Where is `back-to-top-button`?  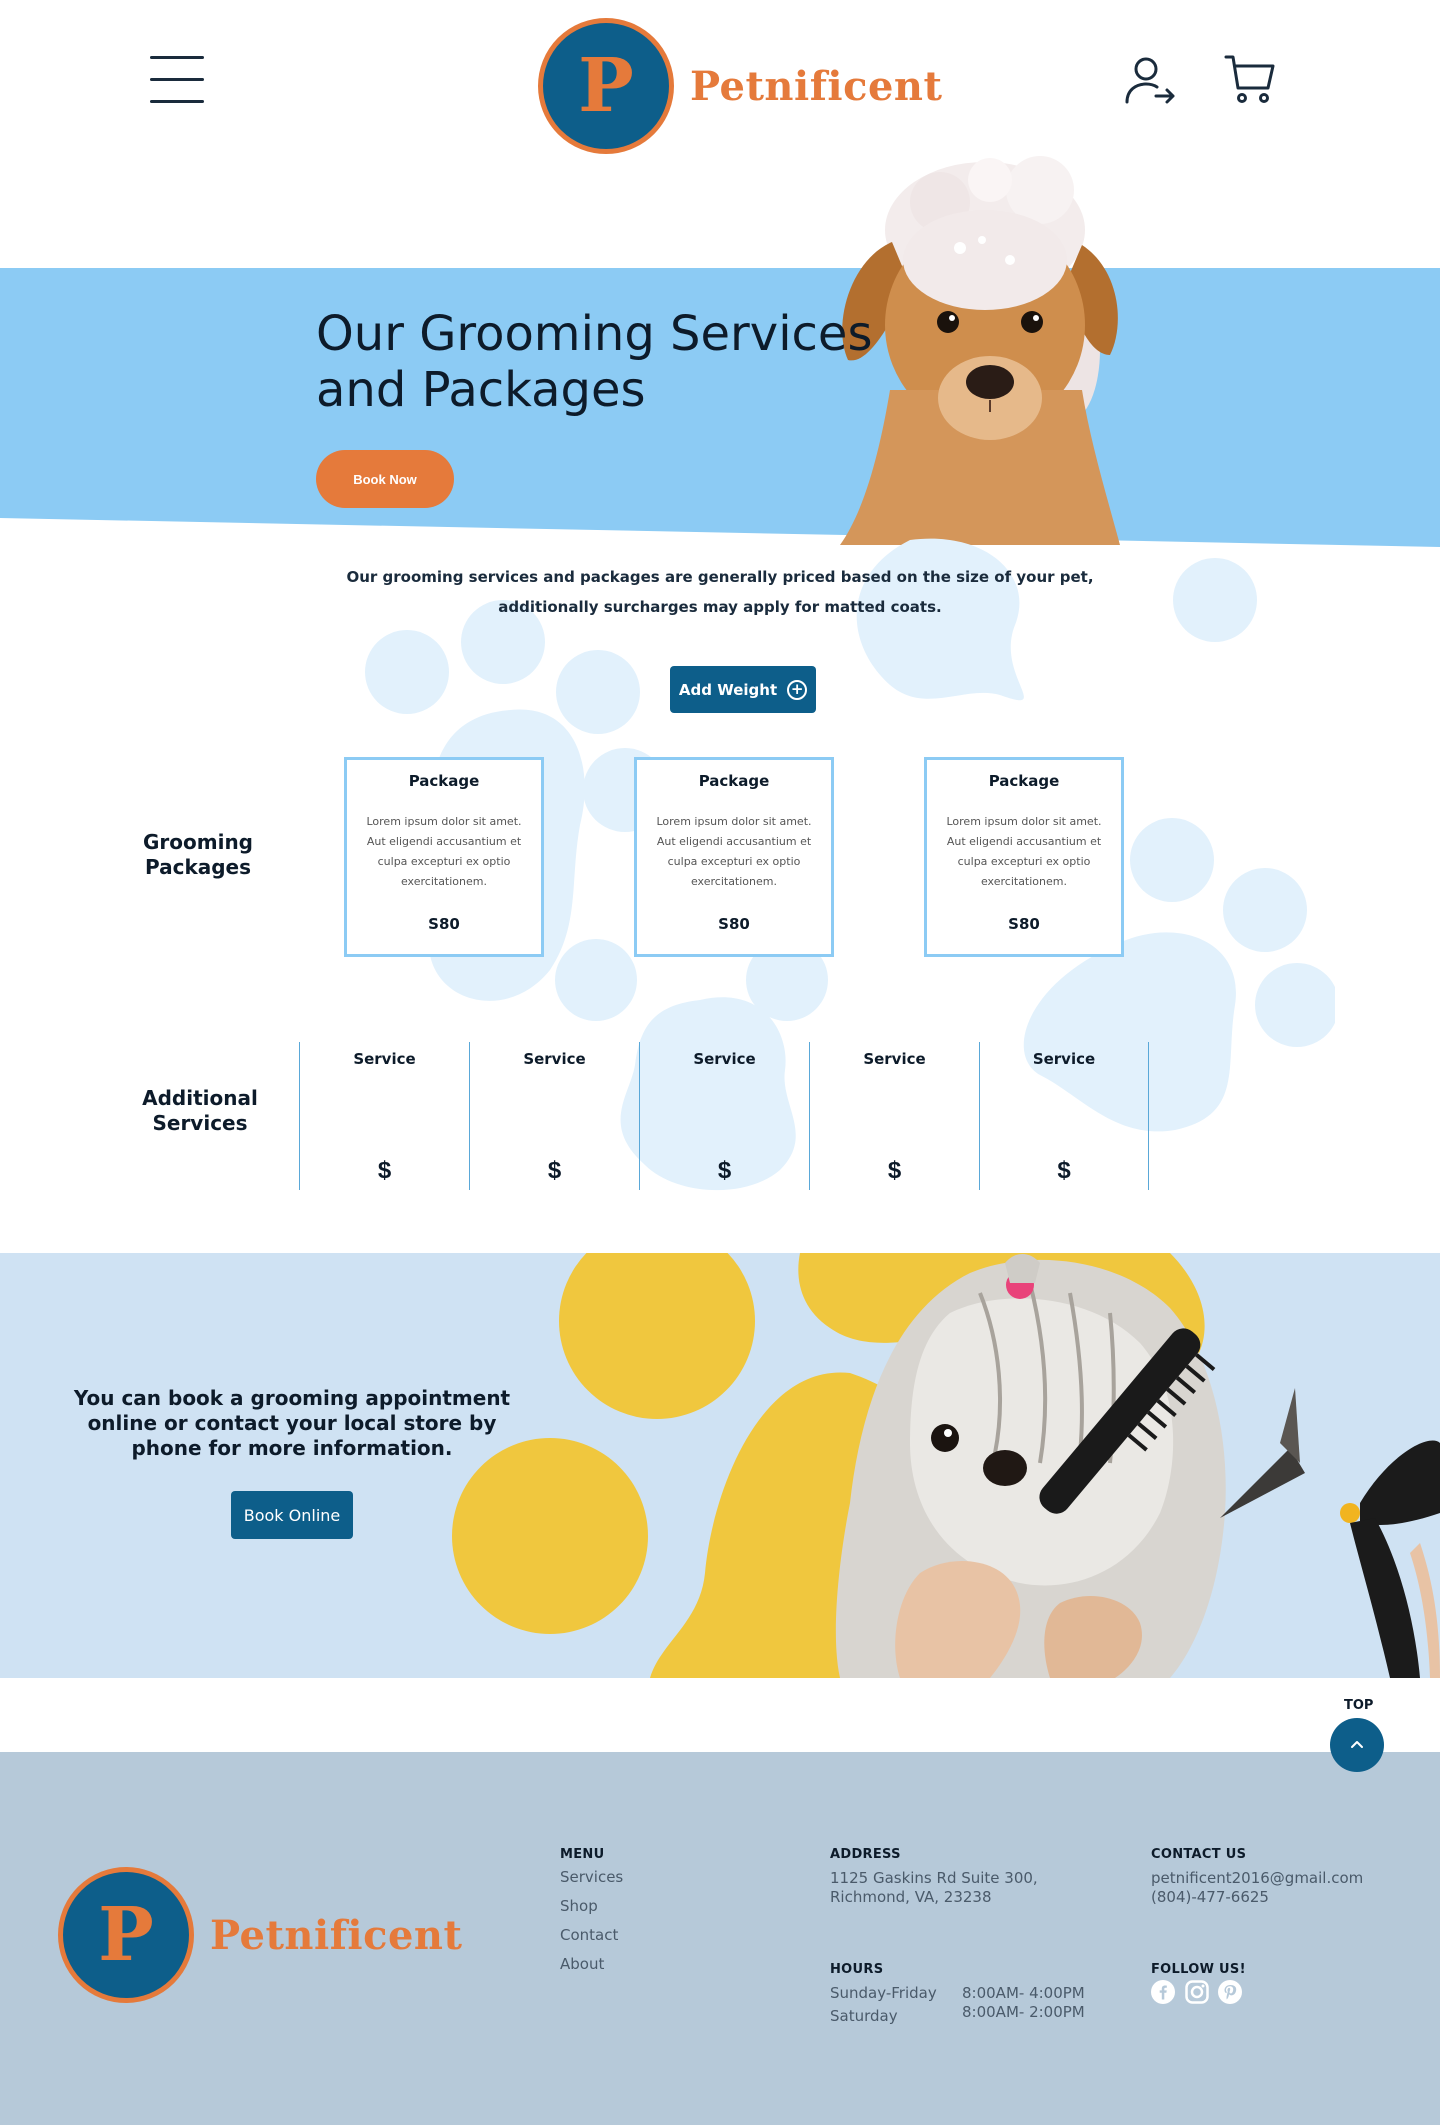
back-to-top-button is located at coordinates (1357, 1745).